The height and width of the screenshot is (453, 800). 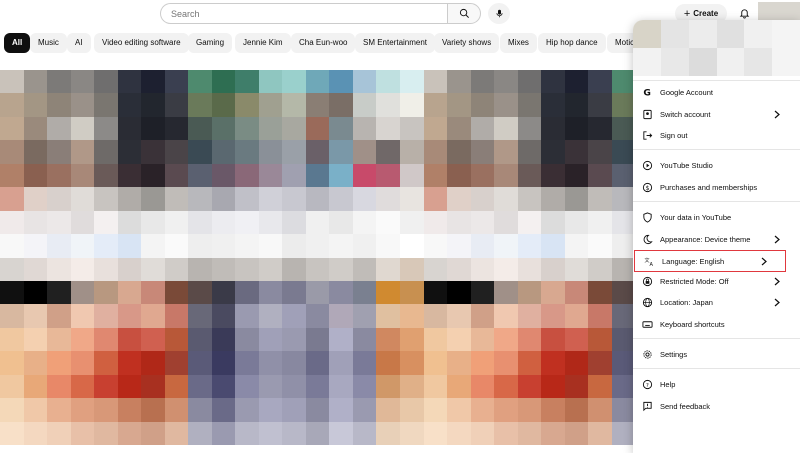 I want to click on menu-item-google-account: G Google Account, so click(x=716, y=92).